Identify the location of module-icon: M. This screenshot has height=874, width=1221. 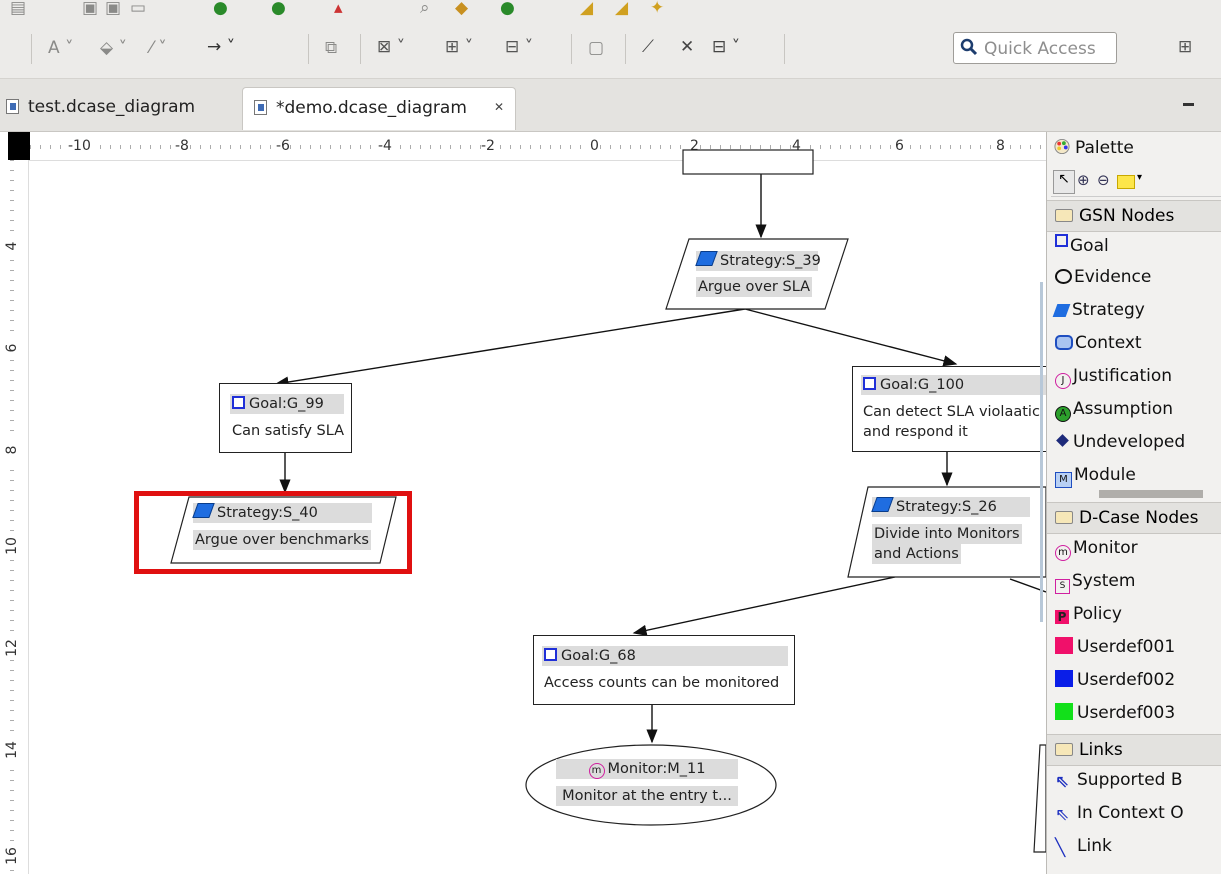
(1063, 480).